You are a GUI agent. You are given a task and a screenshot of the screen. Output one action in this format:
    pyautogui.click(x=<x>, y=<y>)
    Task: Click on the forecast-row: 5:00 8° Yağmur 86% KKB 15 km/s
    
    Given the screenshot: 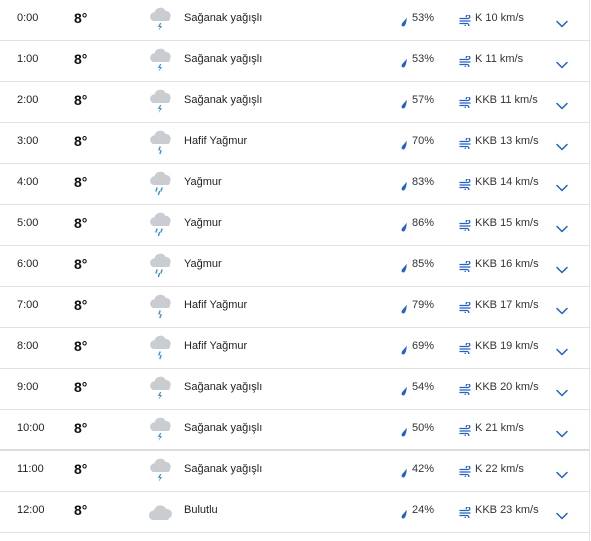 What is the action you would take?
    pyautogui.click(x=294, y=225)
    